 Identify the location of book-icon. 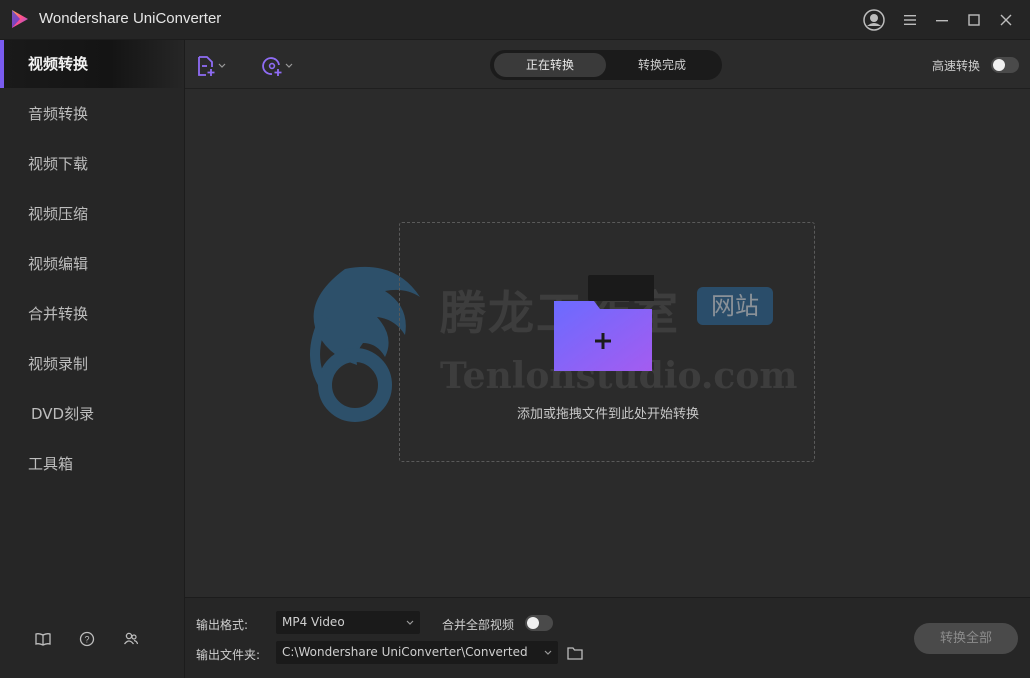
(43, 639).